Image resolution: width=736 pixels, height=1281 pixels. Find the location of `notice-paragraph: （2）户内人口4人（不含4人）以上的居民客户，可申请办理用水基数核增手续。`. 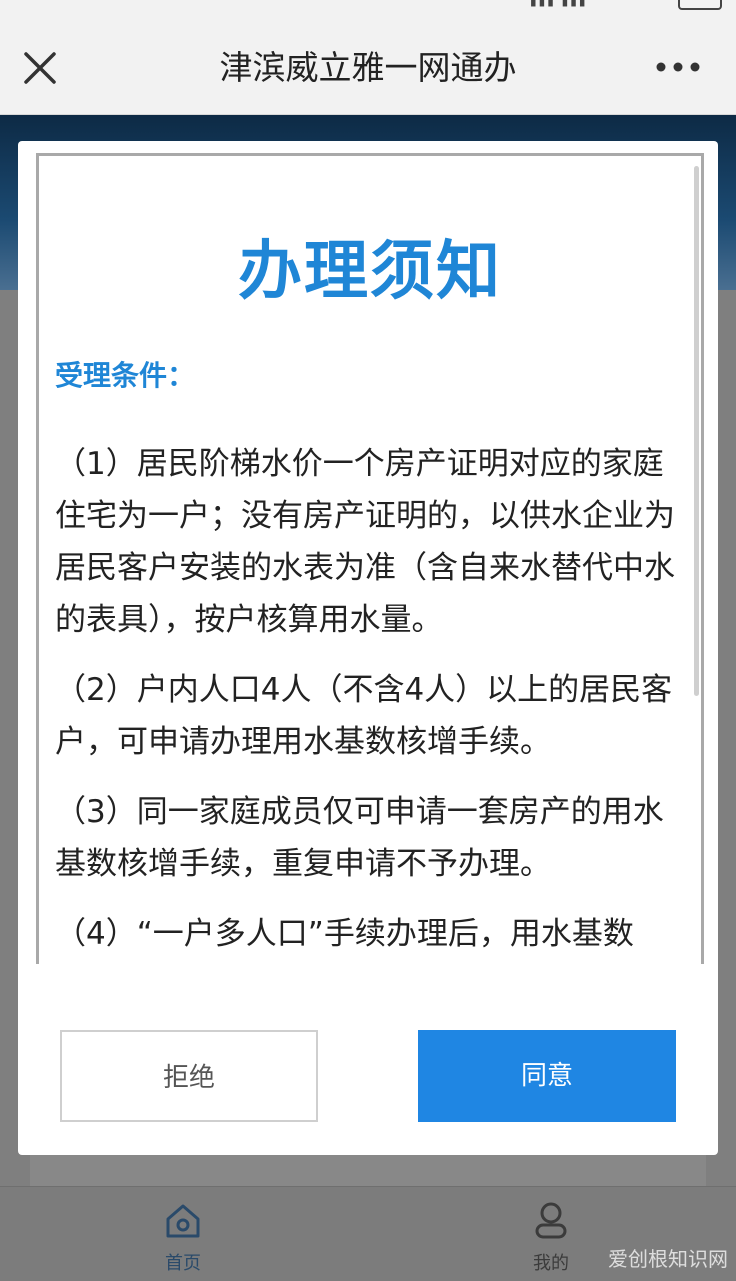

notice-paragraph: （2）户内人口4人（不含4人）以上的居民客户，可申请办理用水基数核增手续。 is located at coordinates (364, 716).